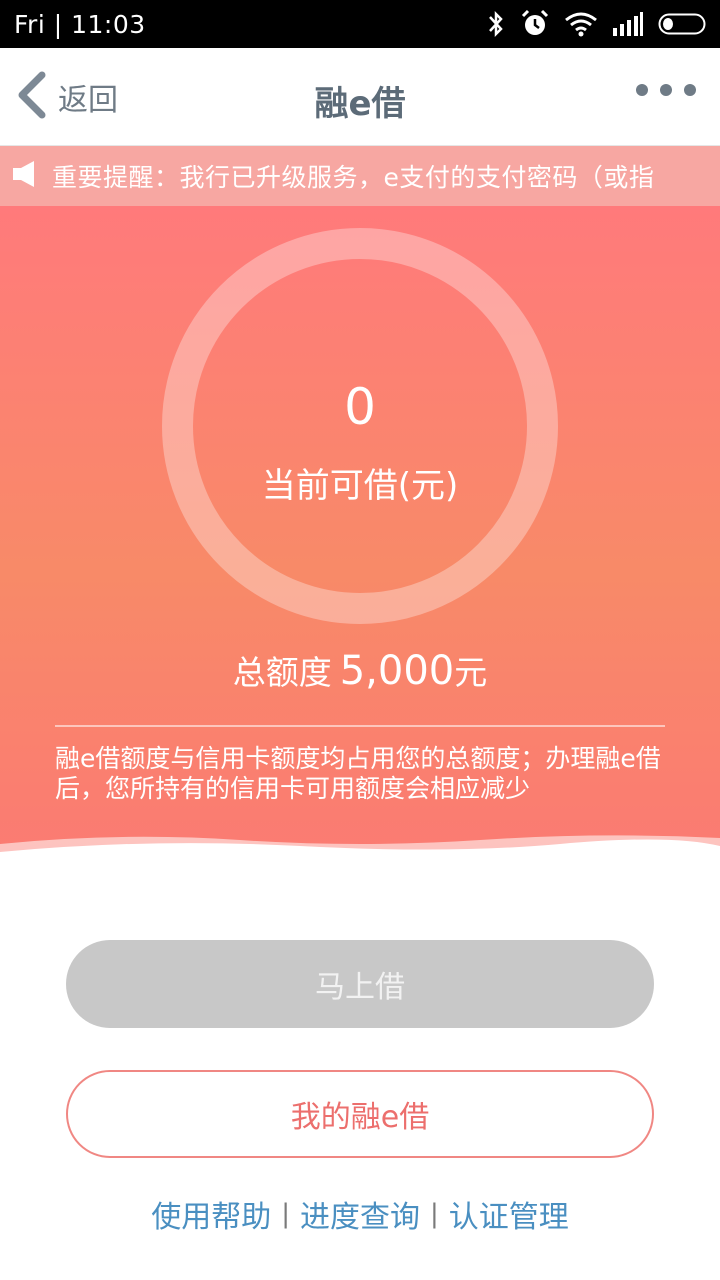  What do you see at coordinates (26, 176) in the screenshot?
I see `speaker-icon` at bounding box center [26, 176].